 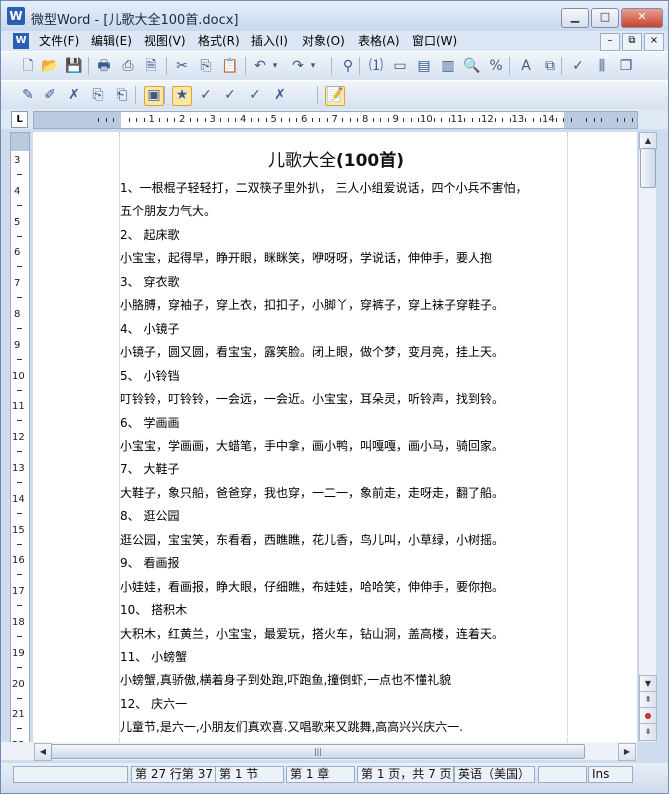 What do you see at coordinates (28, 66) in the screenshot?
I see `new-icon: 🗋` at bounding box center [28, 66].